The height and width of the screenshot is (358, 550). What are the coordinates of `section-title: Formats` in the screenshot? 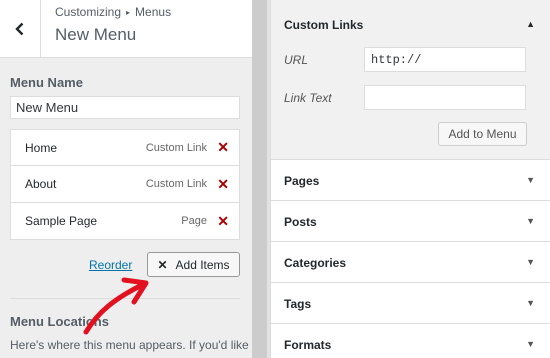 It's located at (308, 345).